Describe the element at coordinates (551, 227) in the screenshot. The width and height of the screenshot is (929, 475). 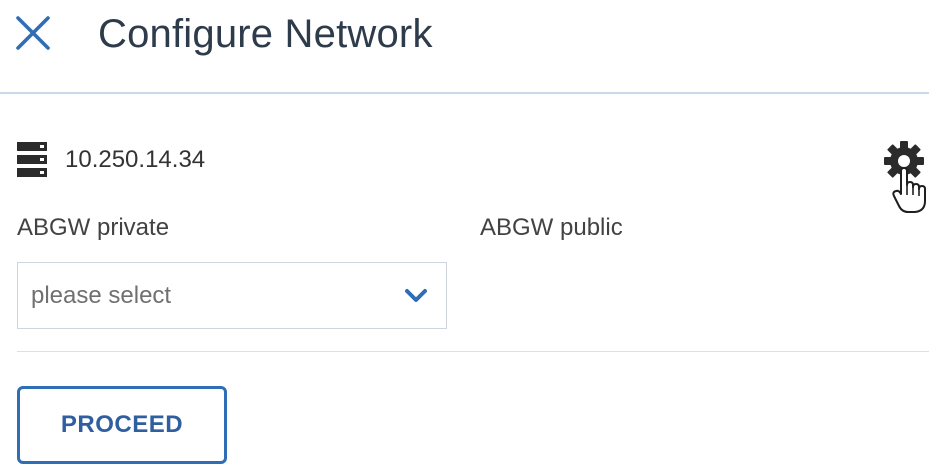
I see `abgw-public-label: ABGW public` at that location.